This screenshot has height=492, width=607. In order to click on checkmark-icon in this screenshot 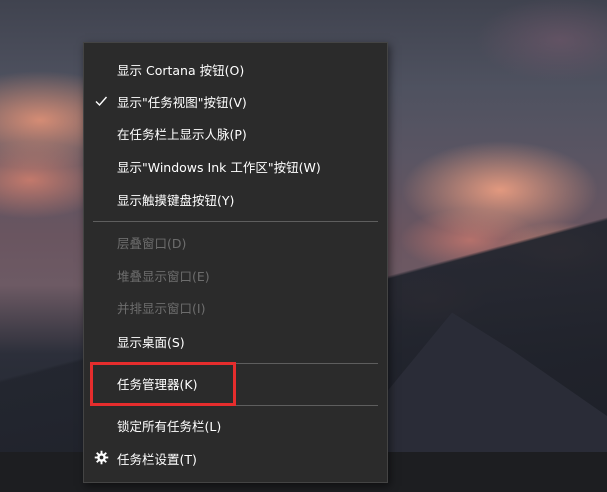, I will do `click(101, 101)`.